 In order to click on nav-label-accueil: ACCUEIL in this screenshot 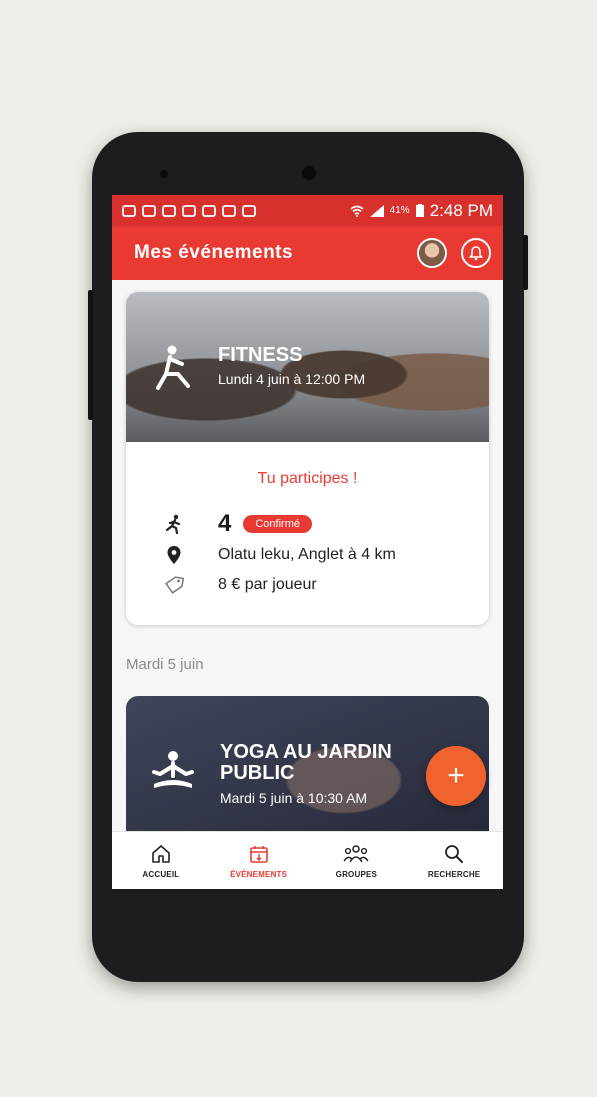, I will do `click(161, 874)`.